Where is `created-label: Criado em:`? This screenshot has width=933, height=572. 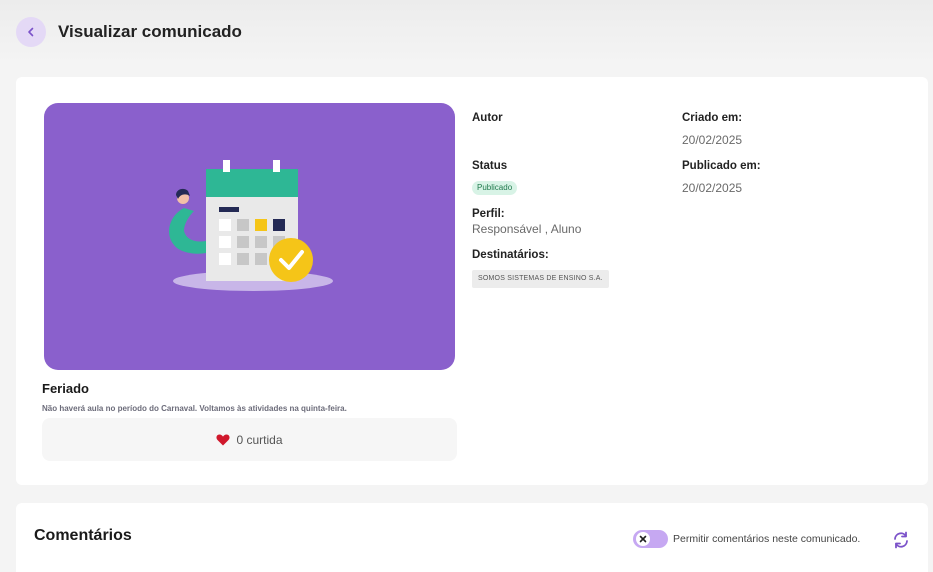
created-label: Criado em: is located at coordinates (712, 118).